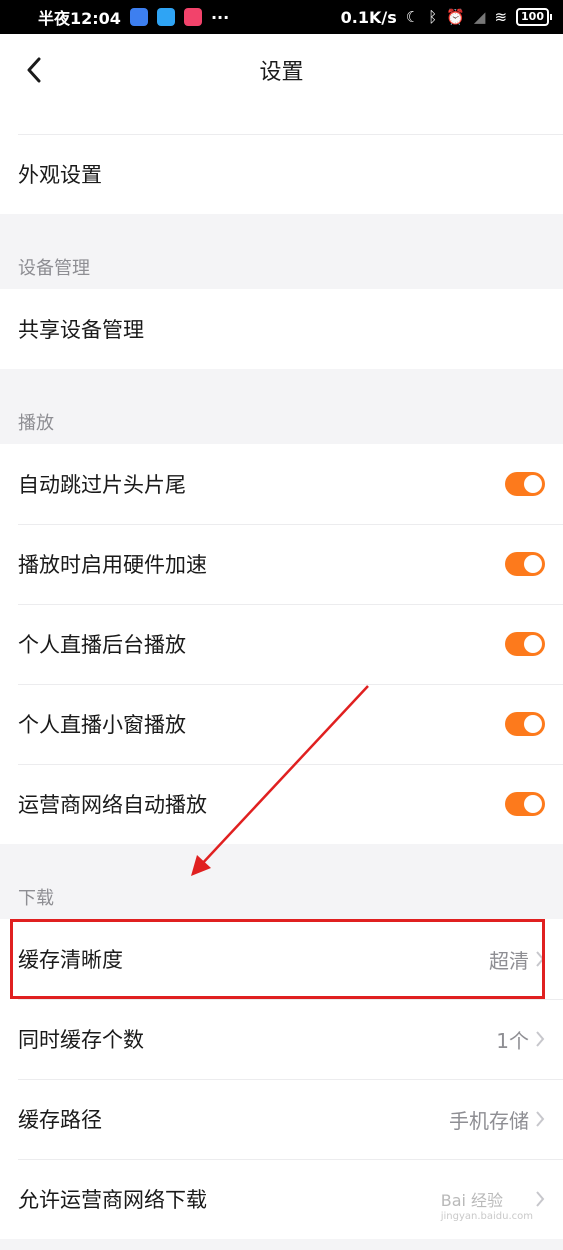  What do you see at coordinates (165, 17) in the screenshot?
I see `cloud-notification-icon` at bounding box center [165, 17].